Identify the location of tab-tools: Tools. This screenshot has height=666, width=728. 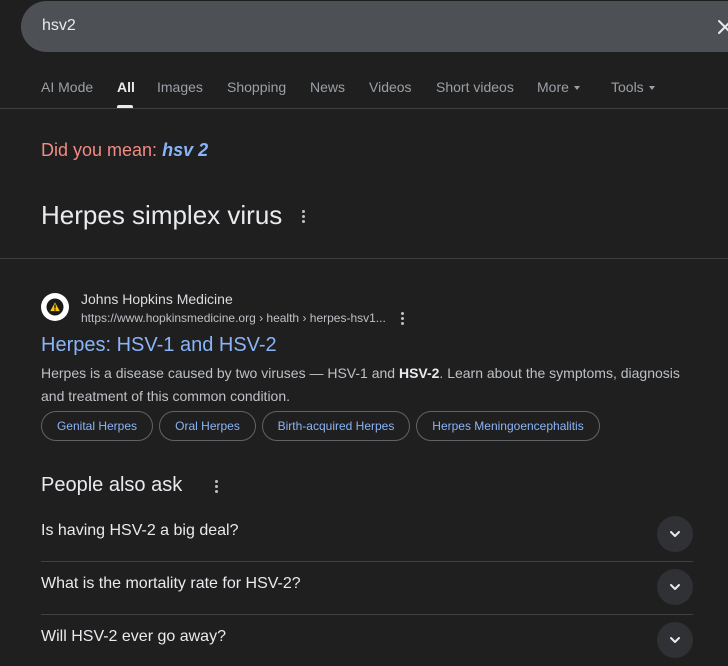
(633, 87).